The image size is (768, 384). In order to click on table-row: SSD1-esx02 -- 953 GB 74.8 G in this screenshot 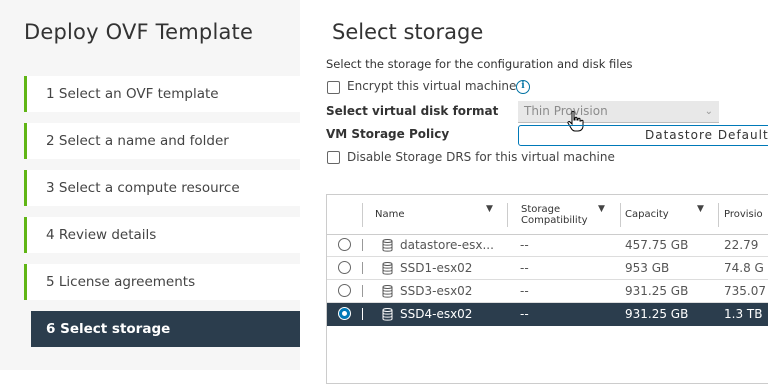, I will do `click(547, 268)`.